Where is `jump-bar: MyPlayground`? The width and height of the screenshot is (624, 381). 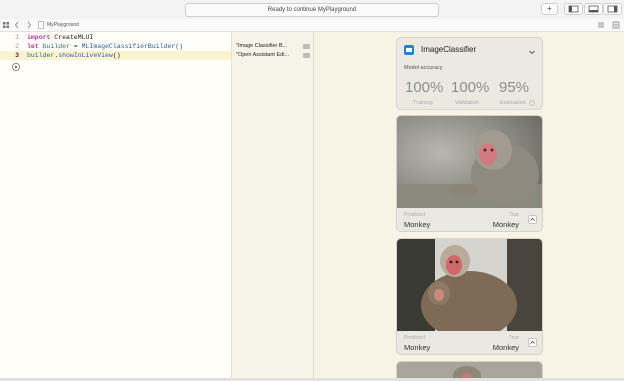 jump-bar: MyPlayground is located at coordinates (312, 25).